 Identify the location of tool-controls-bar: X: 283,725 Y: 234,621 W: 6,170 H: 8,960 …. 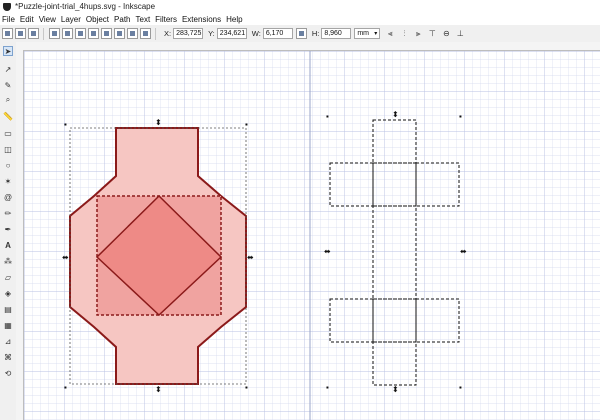
(300, 34).